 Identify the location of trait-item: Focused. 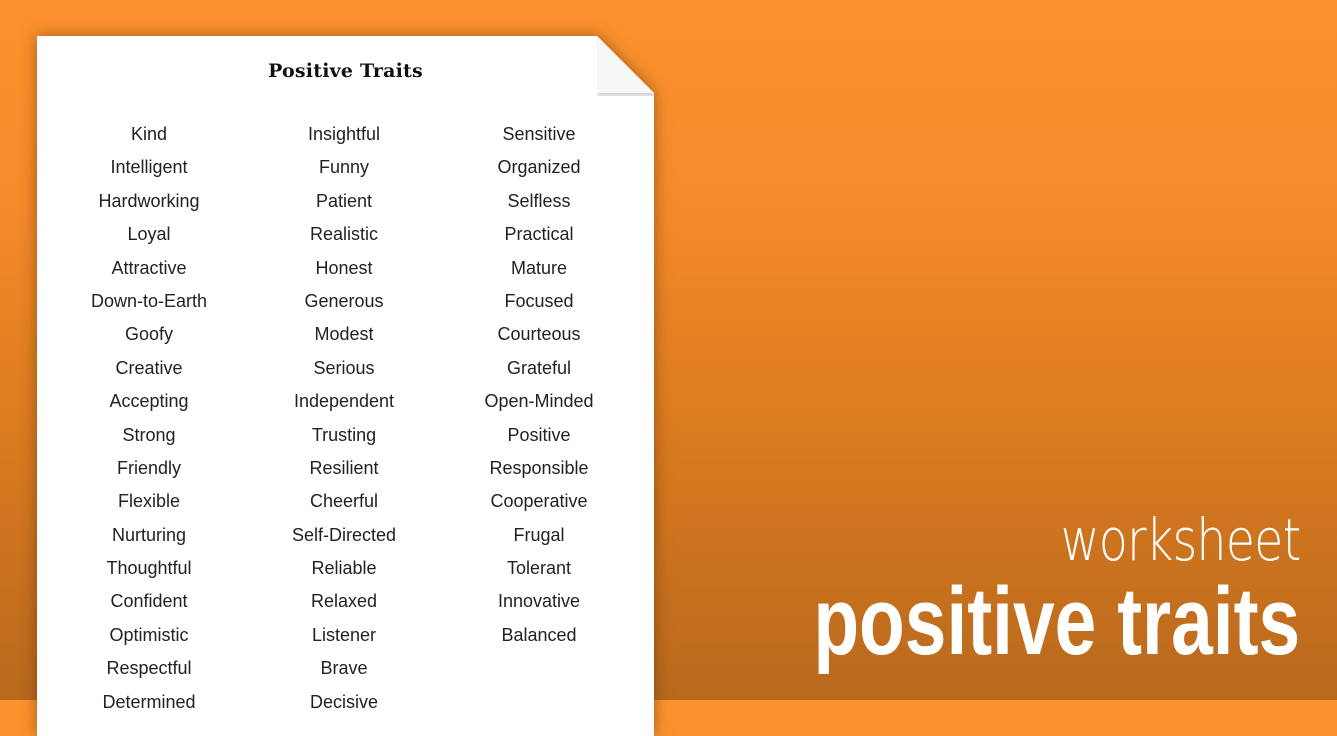
(539, 300).